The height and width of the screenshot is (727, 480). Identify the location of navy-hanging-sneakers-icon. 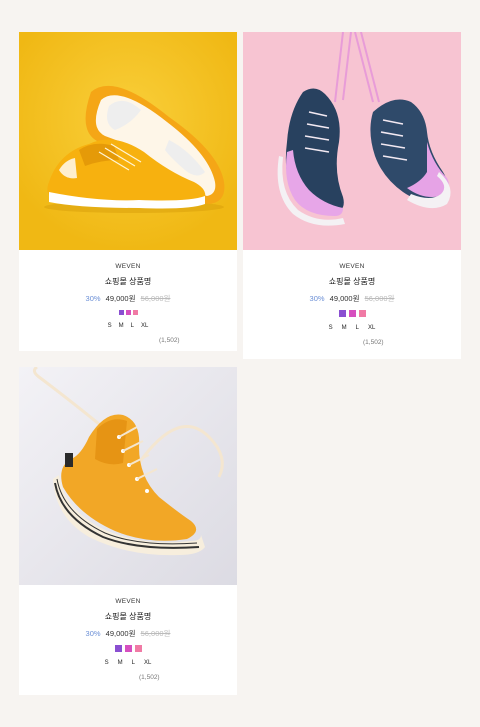
(352, 141).